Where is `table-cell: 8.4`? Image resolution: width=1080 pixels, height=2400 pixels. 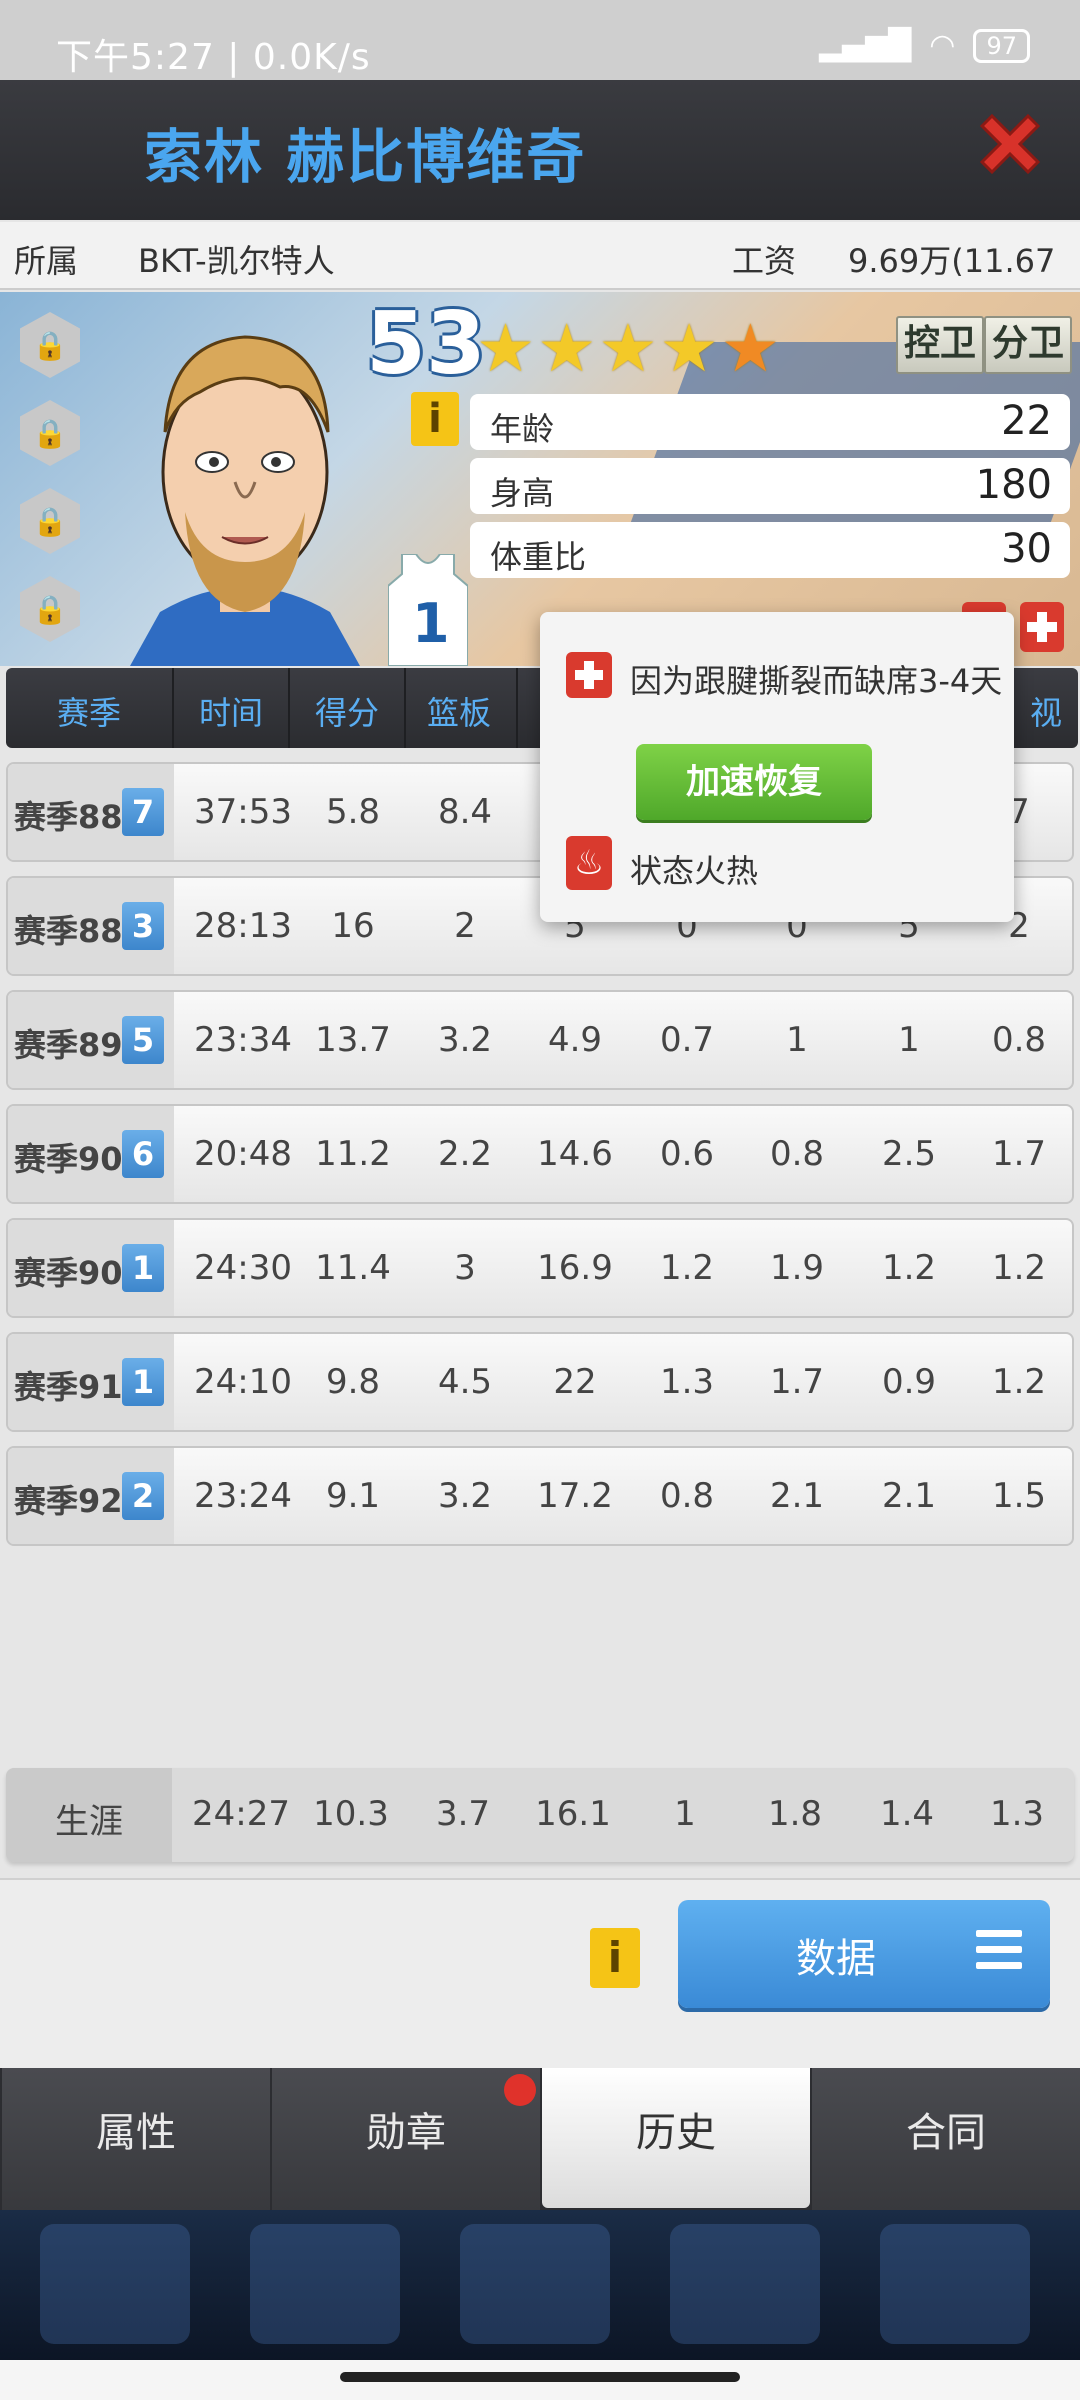 table-cell: 8.4 is located at coordinates (465, 812).